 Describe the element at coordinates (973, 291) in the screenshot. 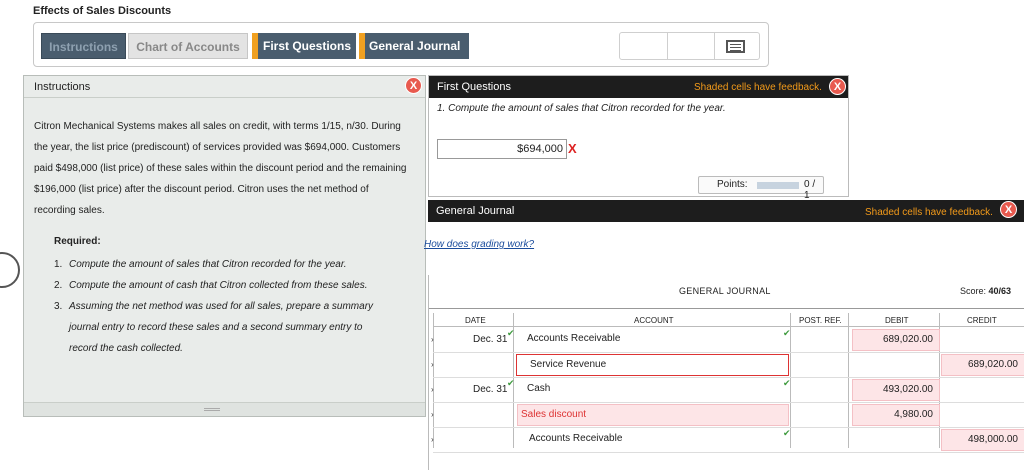

I see `score-label: Score:` at that location.